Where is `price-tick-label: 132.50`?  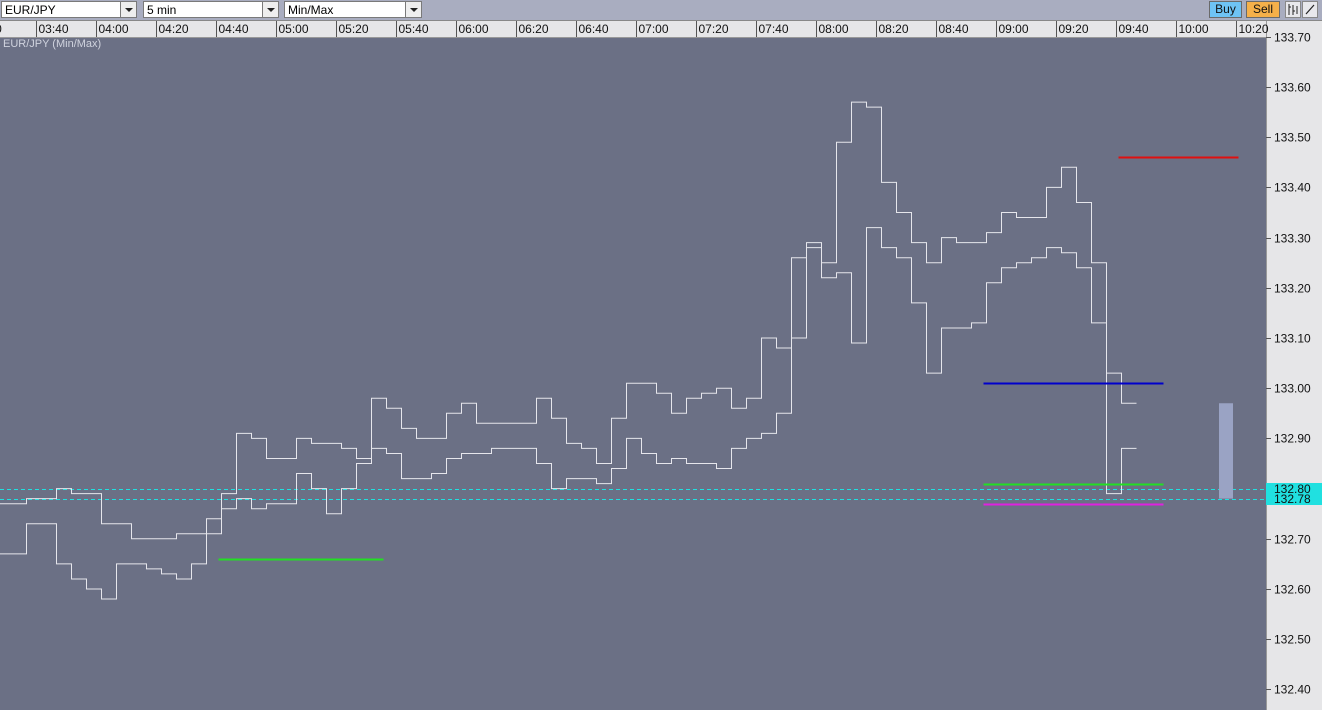 price-tick-label: 132.50 is located at coordinates (1292, 640).